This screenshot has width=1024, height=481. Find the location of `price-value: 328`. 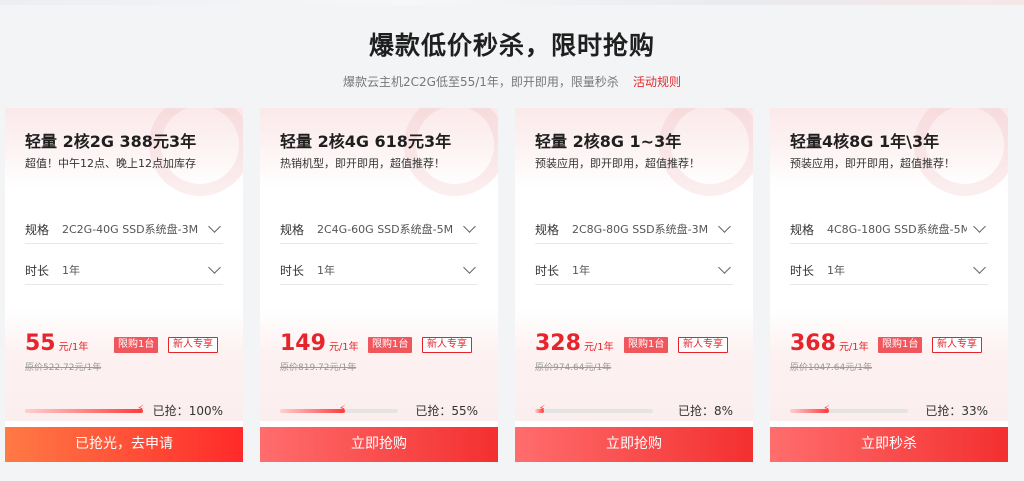

price-value: 328 is located at coordinates (558, 343).